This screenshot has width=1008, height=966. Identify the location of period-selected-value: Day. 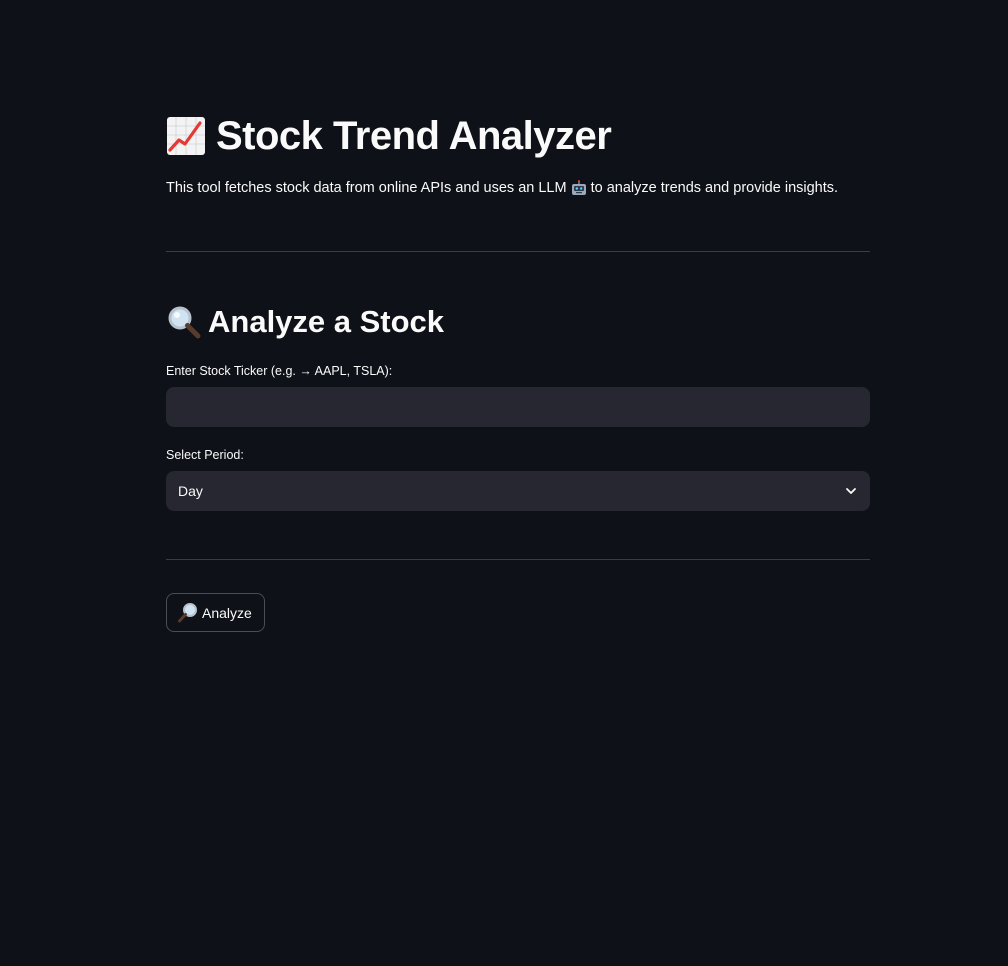
(190, 491).